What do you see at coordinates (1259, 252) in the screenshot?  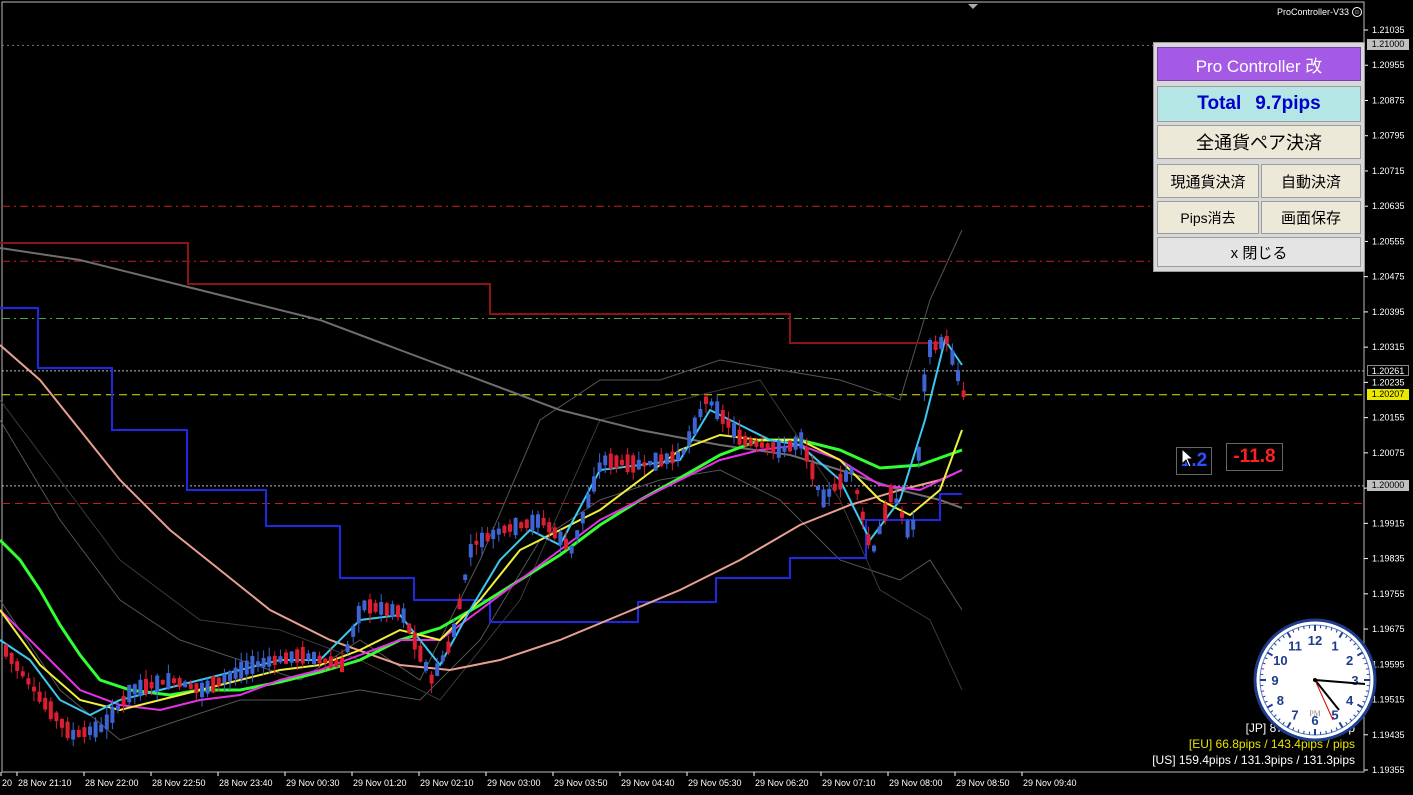 I see `close-panel-button: x 閉じる` at bounding box center [1259, 252].